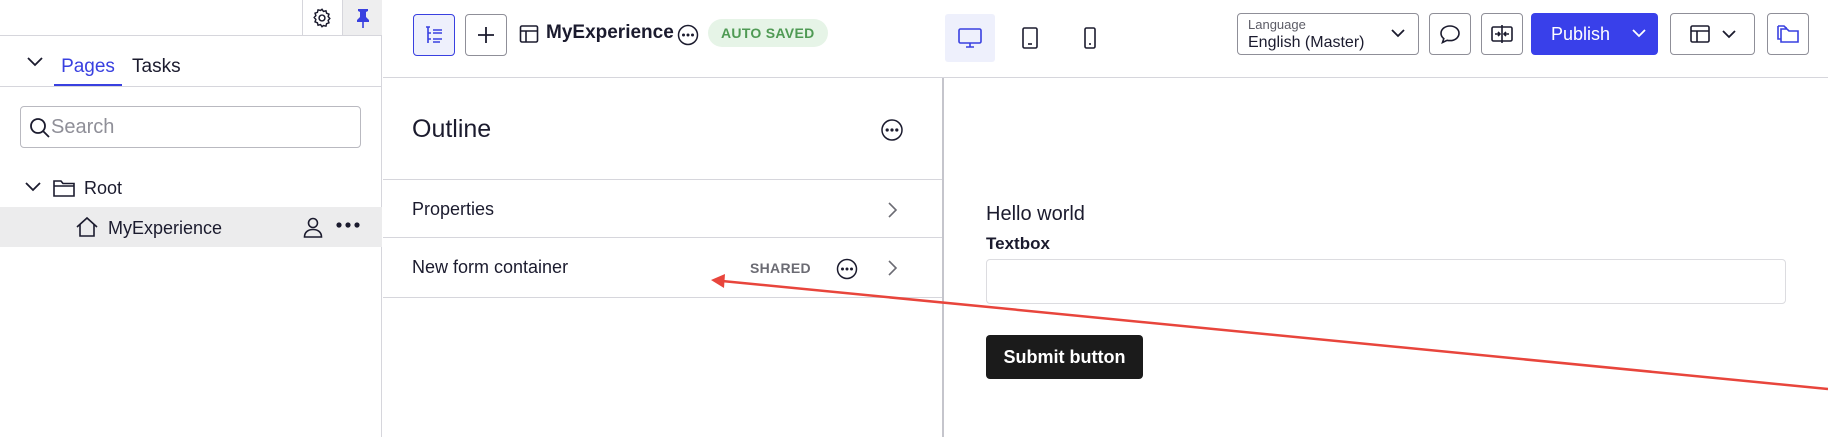 This screenshot has height=437, width=1828. I want to click on form-container-options-icon, so click(847, 269).